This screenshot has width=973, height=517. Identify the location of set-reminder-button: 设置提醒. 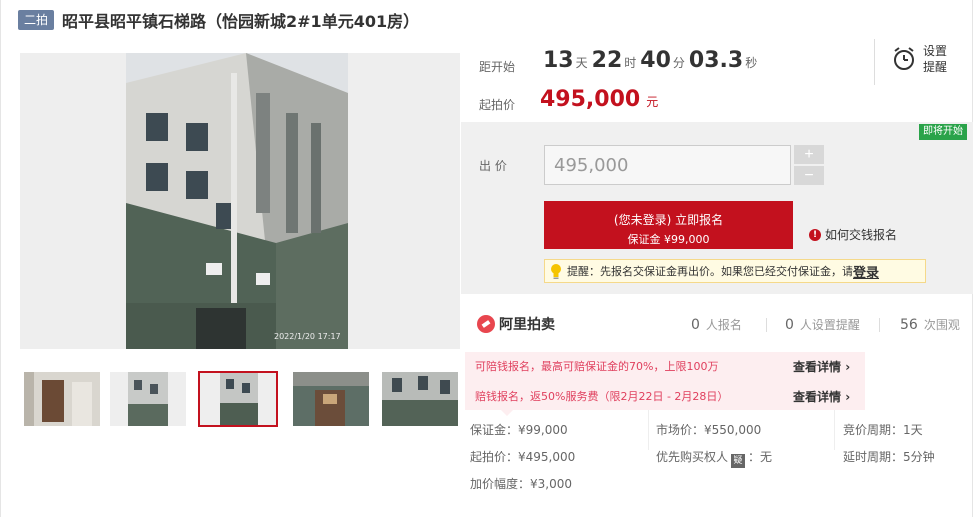
(921, 59).